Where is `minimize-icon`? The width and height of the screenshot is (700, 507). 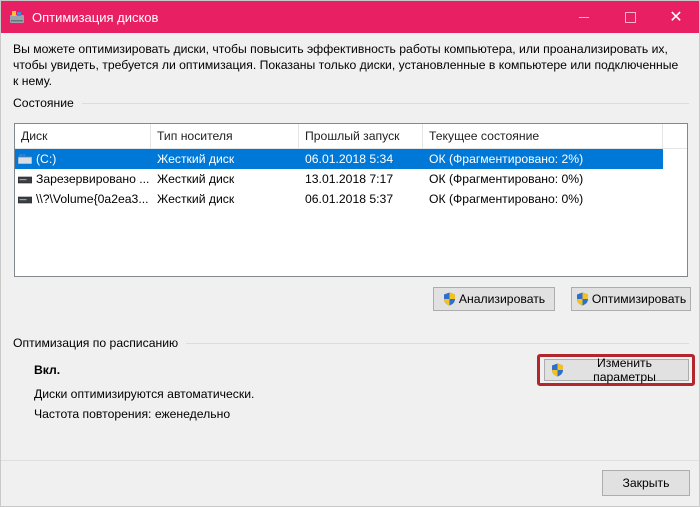
minimize-icon is located at coordinates (584, 17).